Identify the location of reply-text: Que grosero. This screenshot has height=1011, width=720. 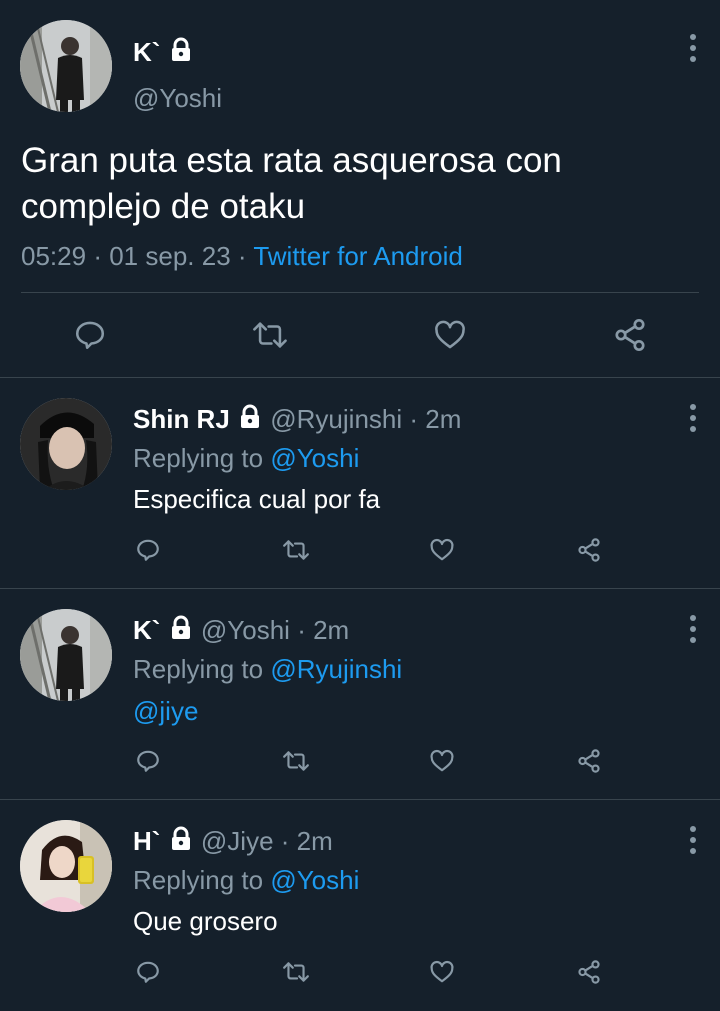
(205, 921).